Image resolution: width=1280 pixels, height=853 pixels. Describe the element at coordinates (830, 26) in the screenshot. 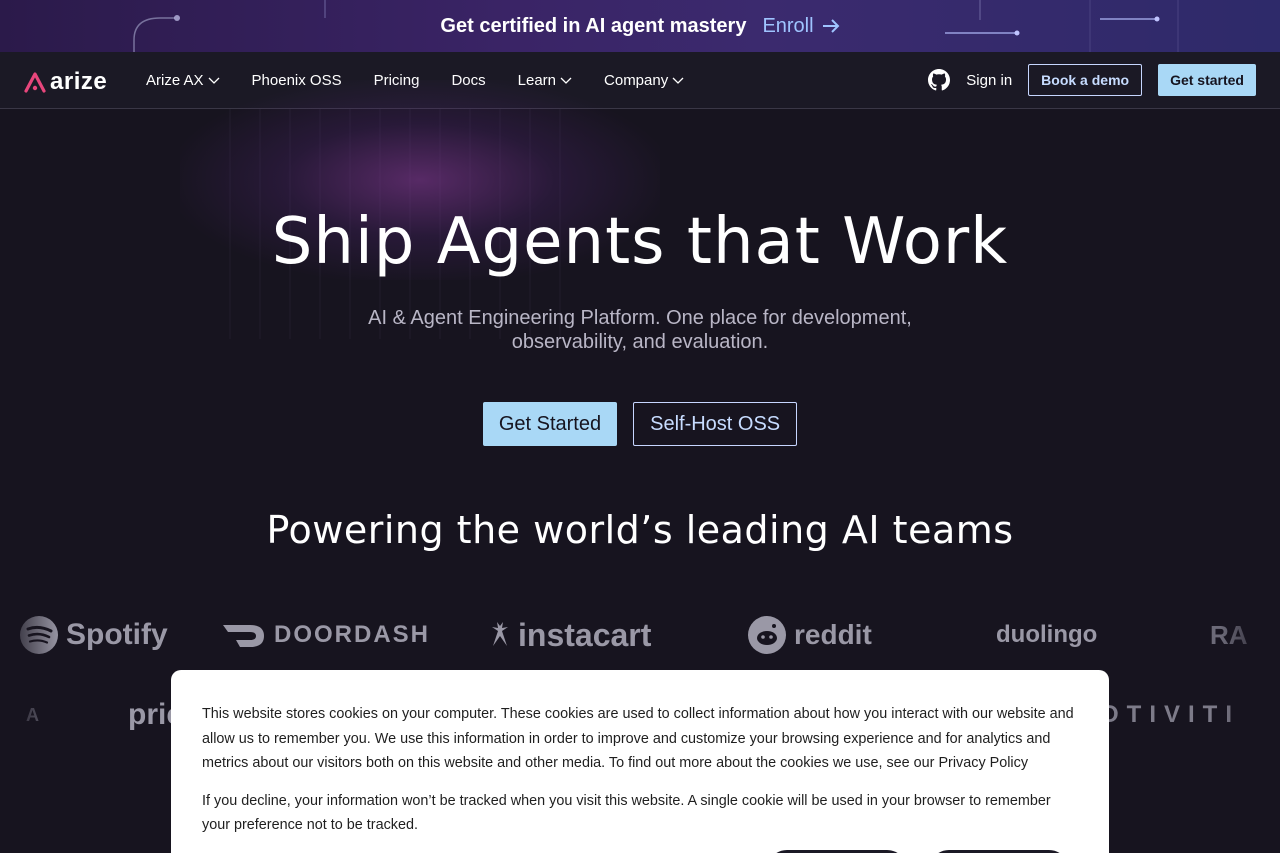

I see `arrow-right-icon` at that location.